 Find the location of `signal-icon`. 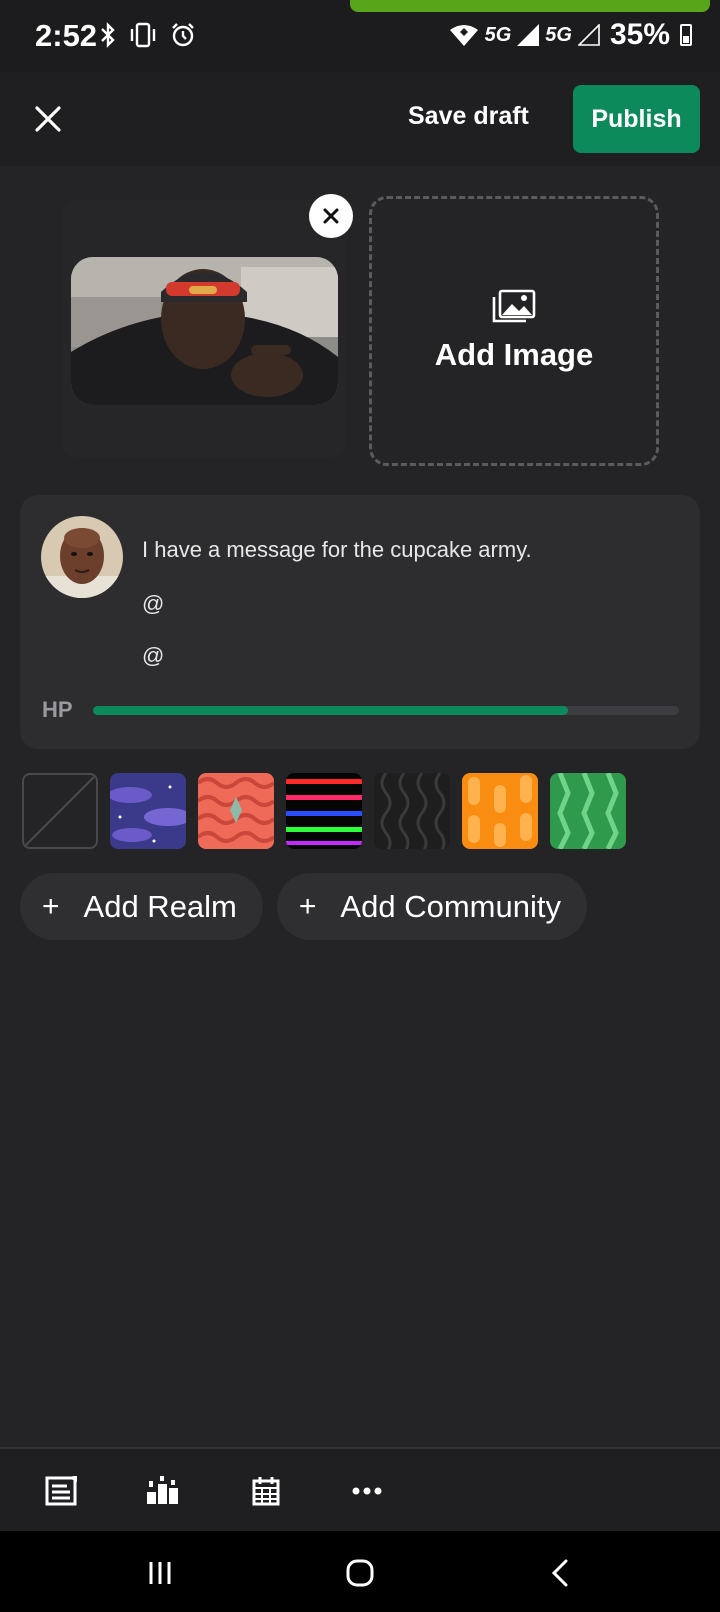

signal-icon is located at coordinates (528, 35).